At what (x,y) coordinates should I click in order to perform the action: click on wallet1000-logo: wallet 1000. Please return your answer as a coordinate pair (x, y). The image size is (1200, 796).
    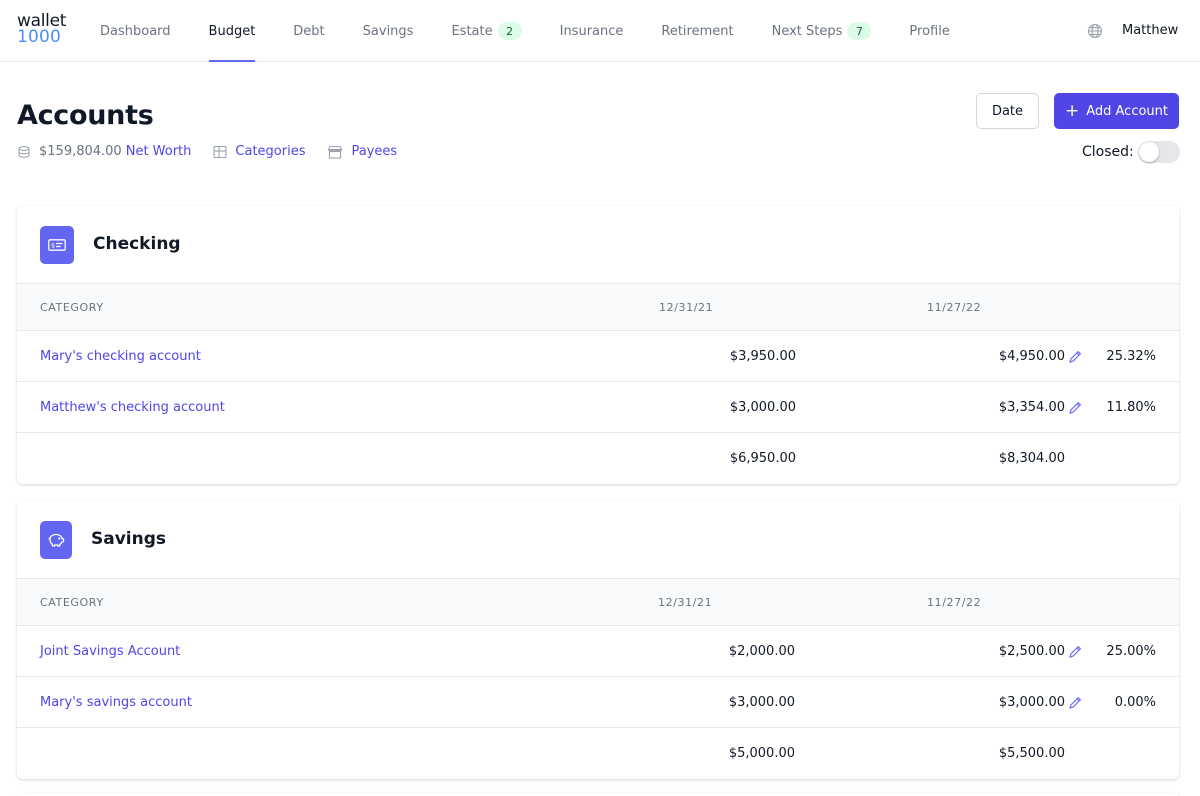
    Looking at the image, I should click on (41, 30).